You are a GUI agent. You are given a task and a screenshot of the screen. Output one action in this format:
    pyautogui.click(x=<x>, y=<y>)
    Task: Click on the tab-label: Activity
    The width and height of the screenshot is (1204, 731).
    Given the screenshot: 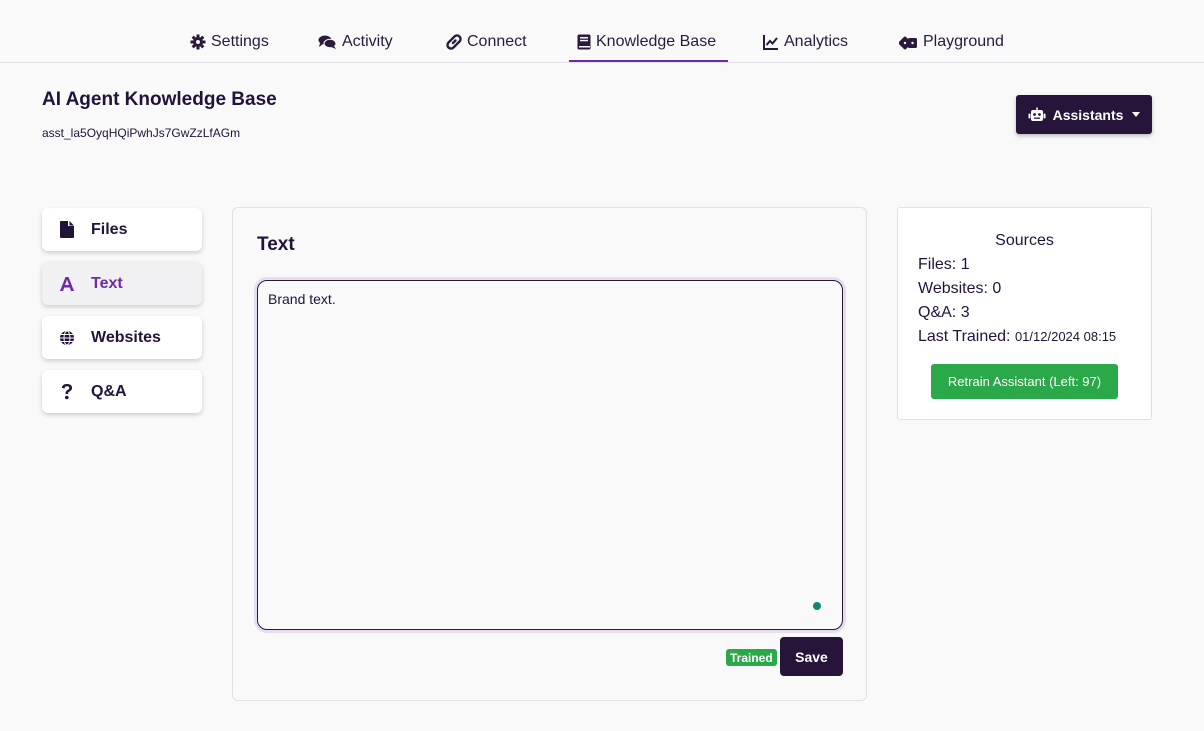 What is the action you would take?
    pyautogui.click(x=367, y=41)
    